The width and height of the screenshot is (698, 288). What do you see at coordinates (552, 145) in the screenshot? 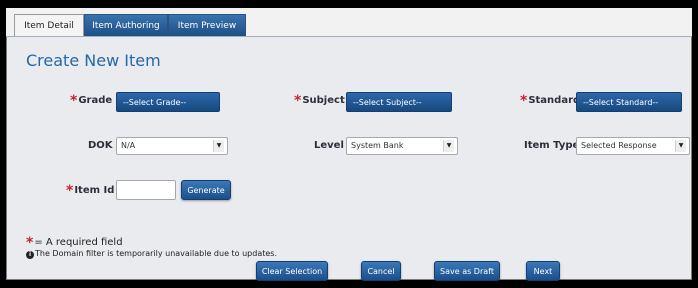
I see `item-type-label: Item Type` at bounding box center [552, 145].